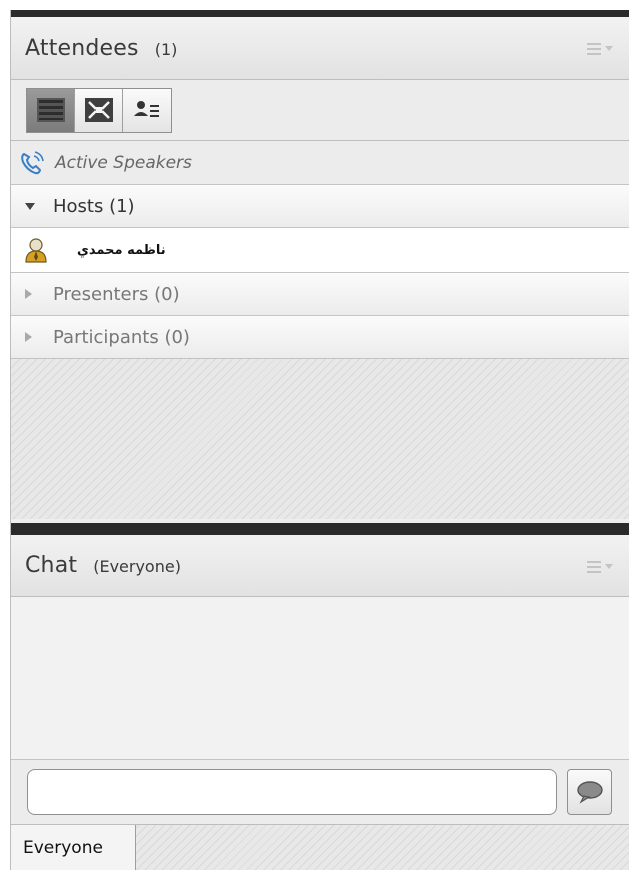  Describe the element at coordinates (320, 250) in the screenshot. I see `attendee-row: ناظمه محمدي` at that location.